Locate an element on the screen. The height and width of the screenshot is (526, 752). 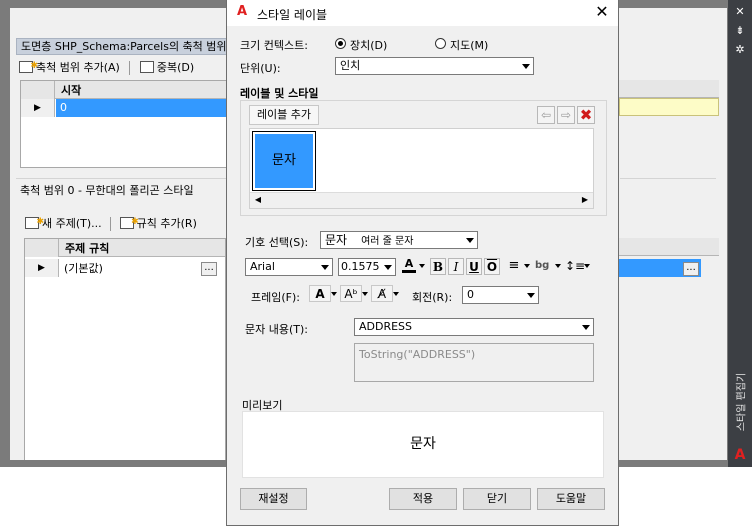
label-tiles-area: 문자 ◀ ▶ is located at coordinates (421, 168).